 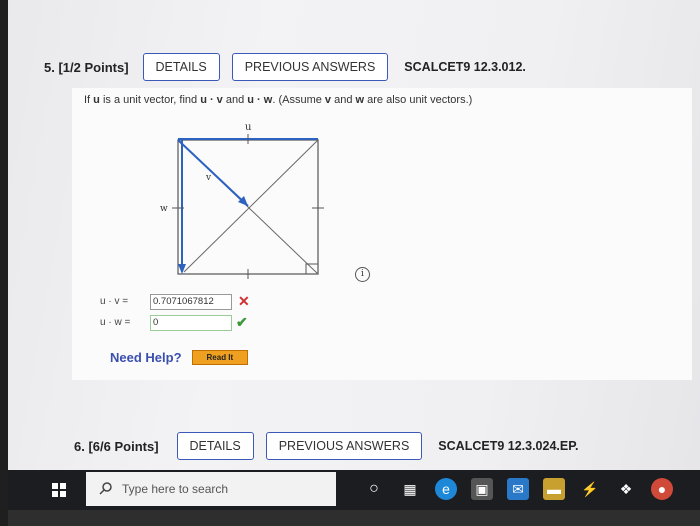 I want to click on question-number: 5. [1/2 Points], so click(x=86, y=67).